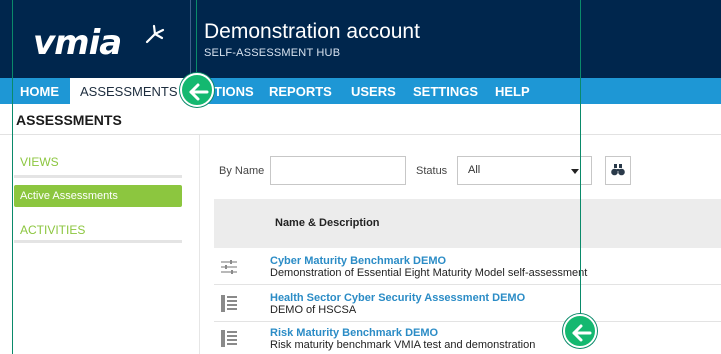  I want to click on account-title: Demonstration account, so click(312, 31).